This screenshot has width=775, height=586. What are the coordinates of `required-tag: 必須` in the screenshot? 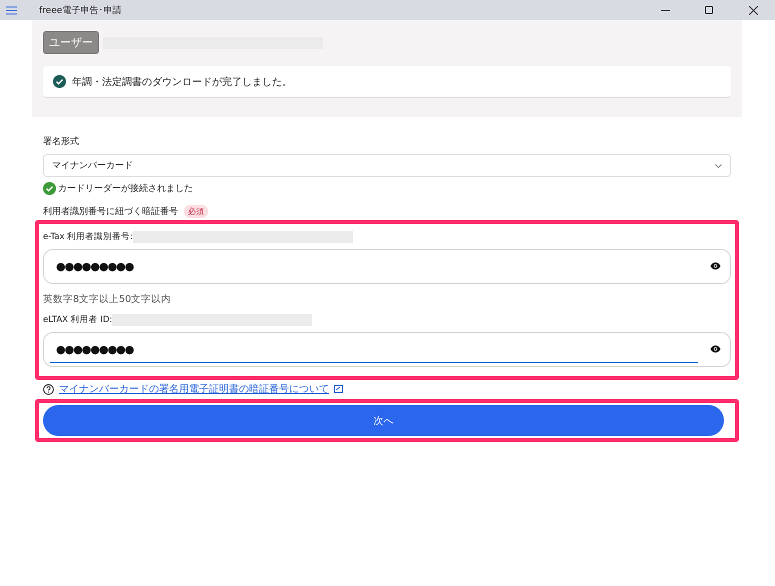 It's located at (196, 211).